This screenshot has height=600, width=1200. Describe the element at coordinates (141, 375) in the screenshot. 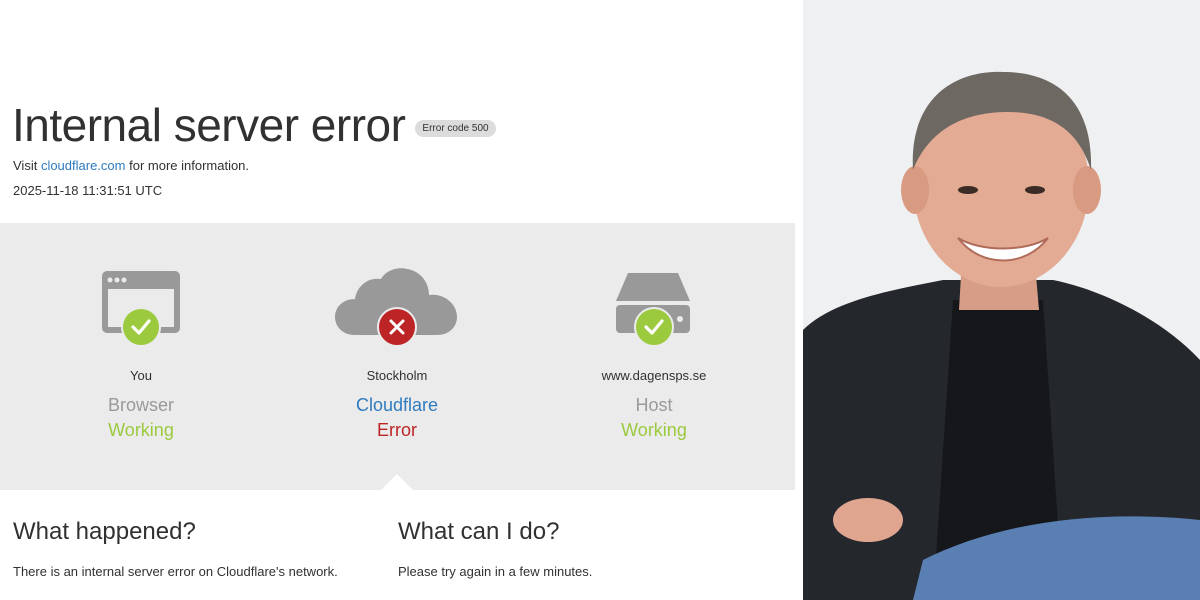

I see `node-location: You` at that location.